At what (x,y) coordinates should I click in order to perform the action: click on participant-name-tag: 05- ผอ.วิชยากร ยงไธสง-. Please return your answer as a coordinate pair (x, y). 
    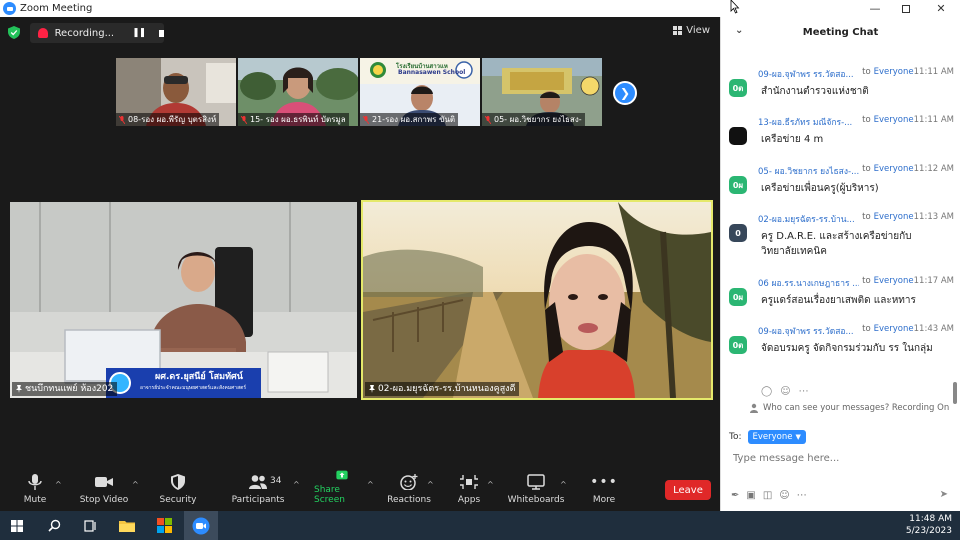
    Looking at the image, I should click on (533, 119).